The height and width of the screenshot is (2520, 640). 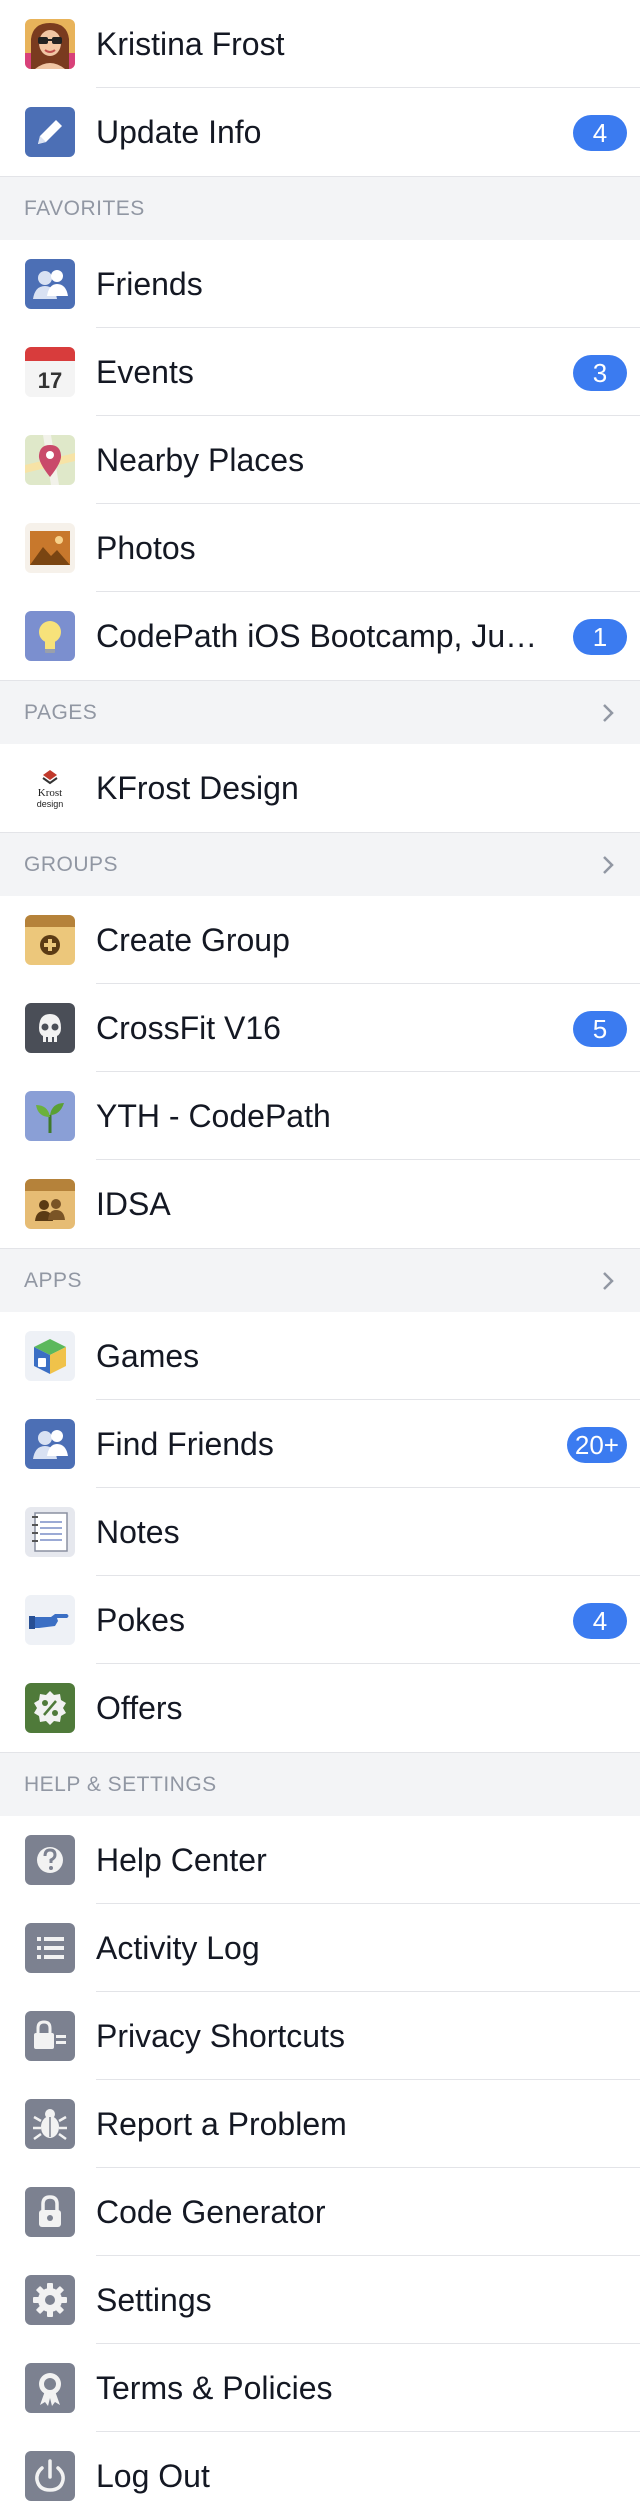 I want to click on menu-item-report-problem: Report a Problem, so click(x=320, y=2124).